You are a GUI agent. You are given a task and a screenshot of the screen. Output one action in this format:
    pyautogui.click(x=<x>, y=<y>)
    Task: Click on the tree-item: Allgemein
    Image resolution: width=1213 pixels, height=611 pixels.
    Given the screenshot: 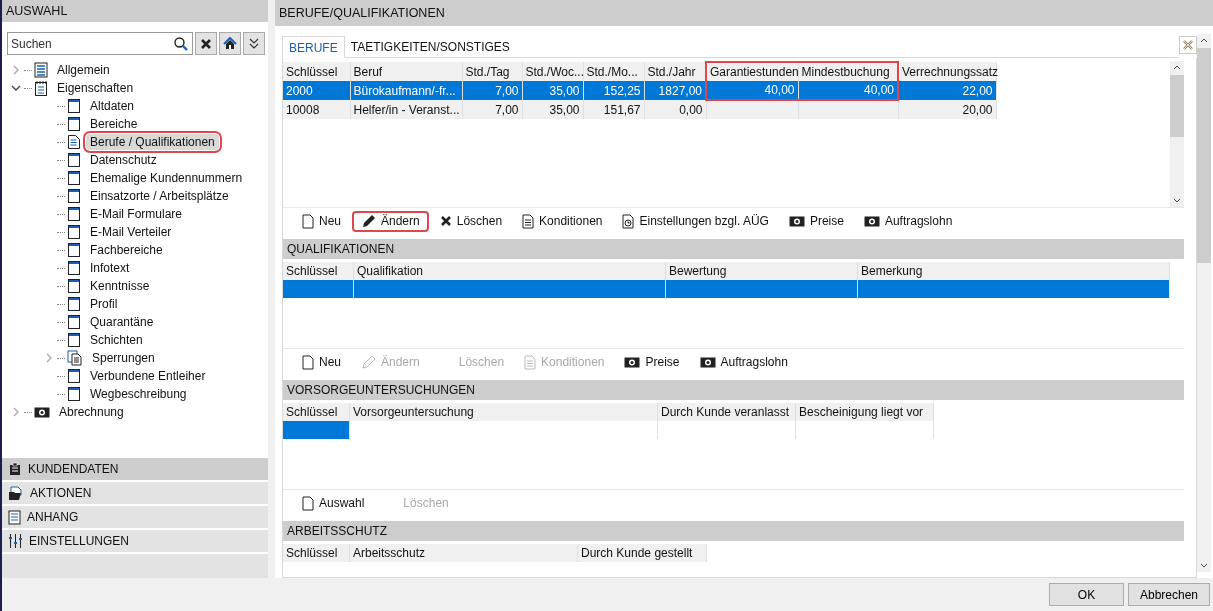 What is the action you would take?
    pyautogui.click(x=83, y=70)
    